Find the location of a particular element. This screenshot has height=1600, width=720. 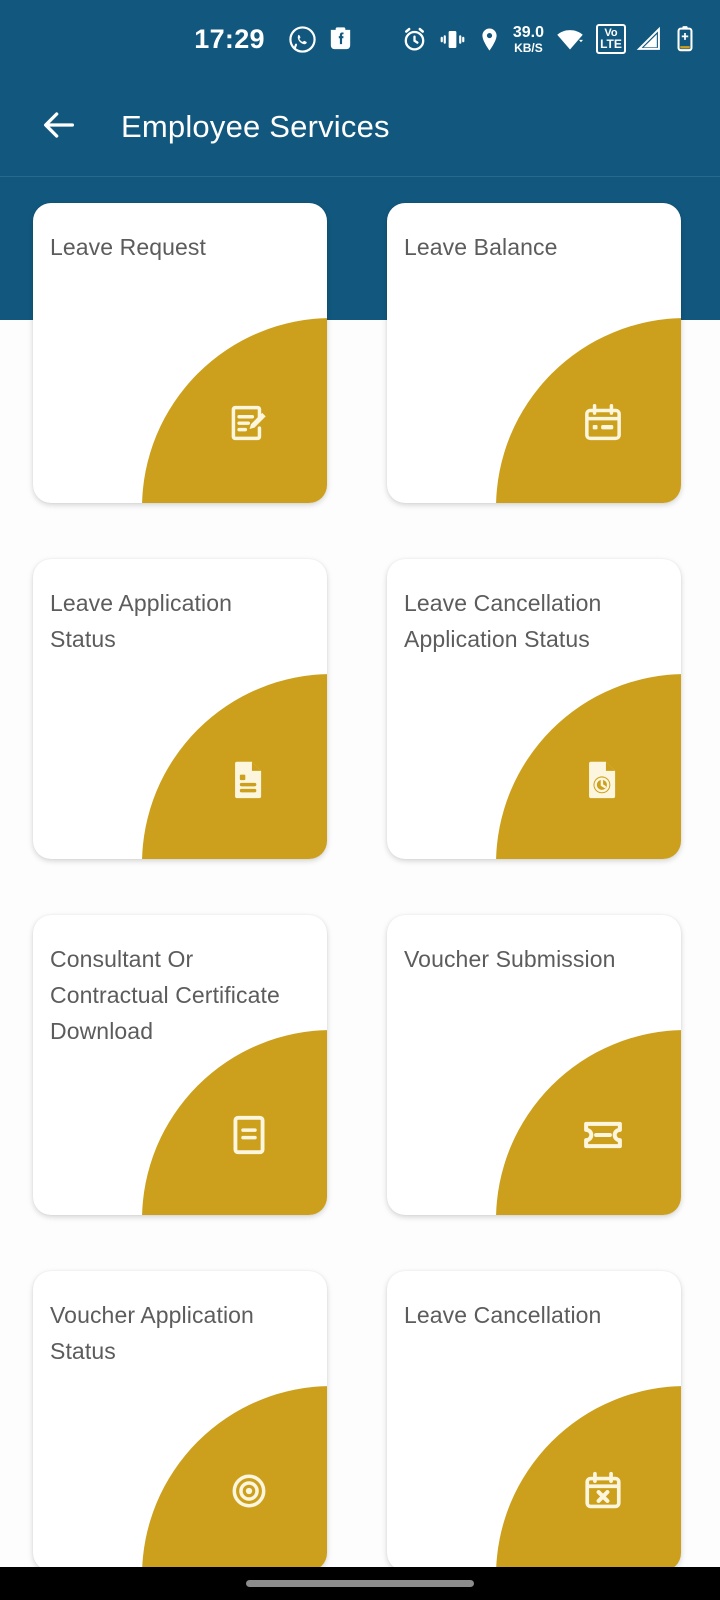

status-bar-clock: 17:29 is located at coordinates (229, 38).